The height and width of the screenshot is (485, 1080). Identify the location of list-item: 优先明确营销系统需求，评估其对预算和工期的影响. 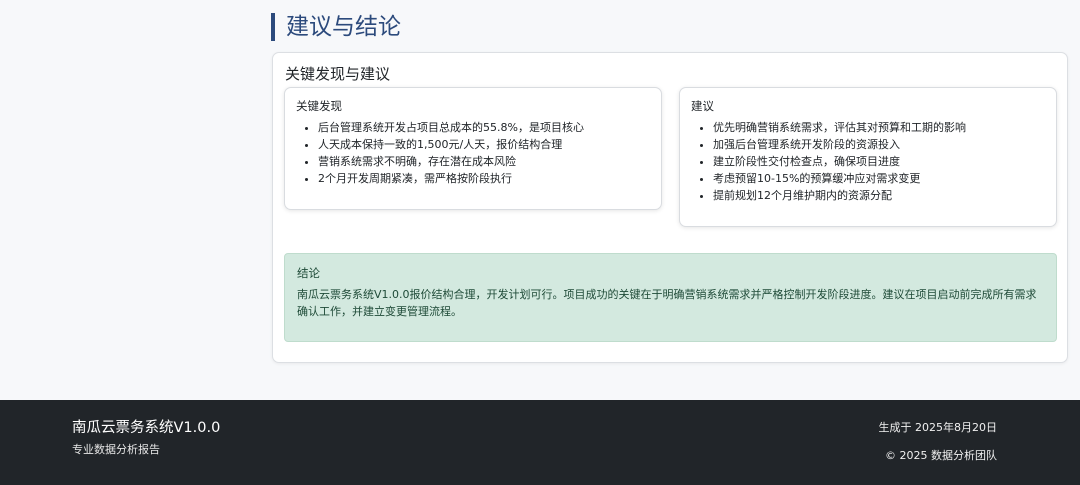
(839, 127).